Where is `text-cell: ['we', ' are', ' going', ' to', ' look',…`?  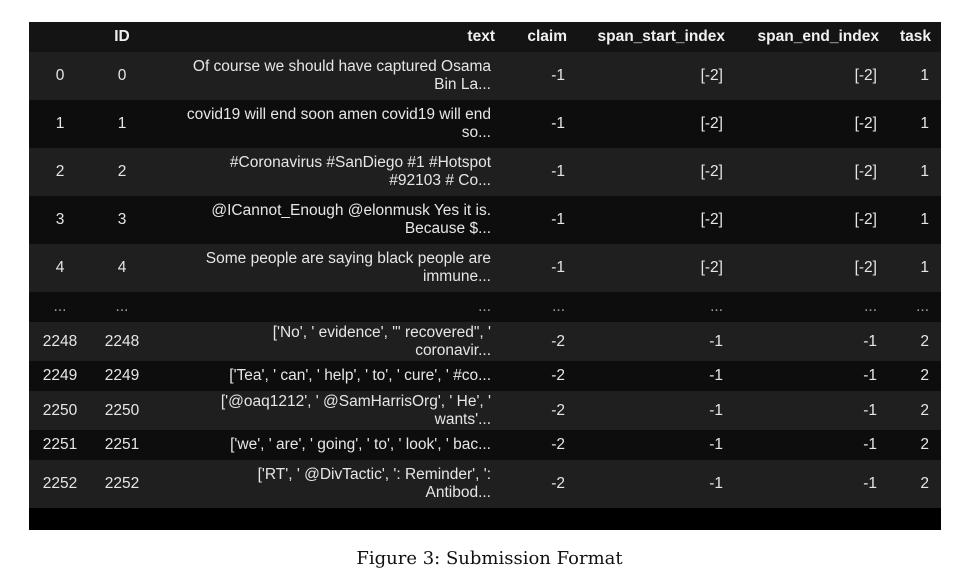
text-cell: ['we', ' are', ' going', ' to', ' look',… is located at coordinates (329, 445).